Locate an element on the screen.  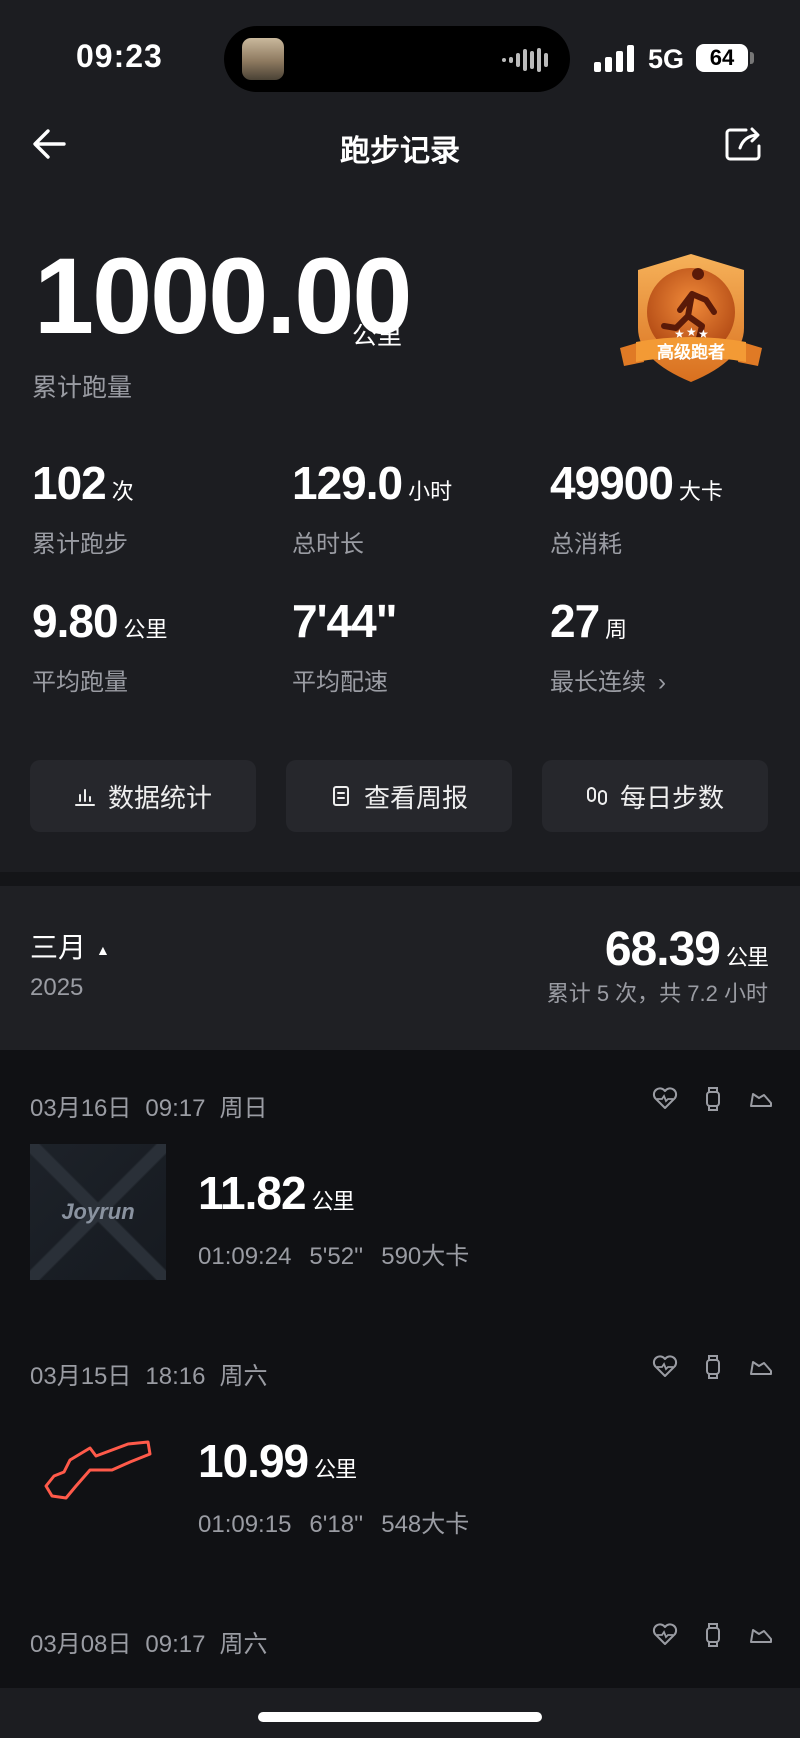
joyrun-logo: Joyrun is located at coordinates (98, 1211).